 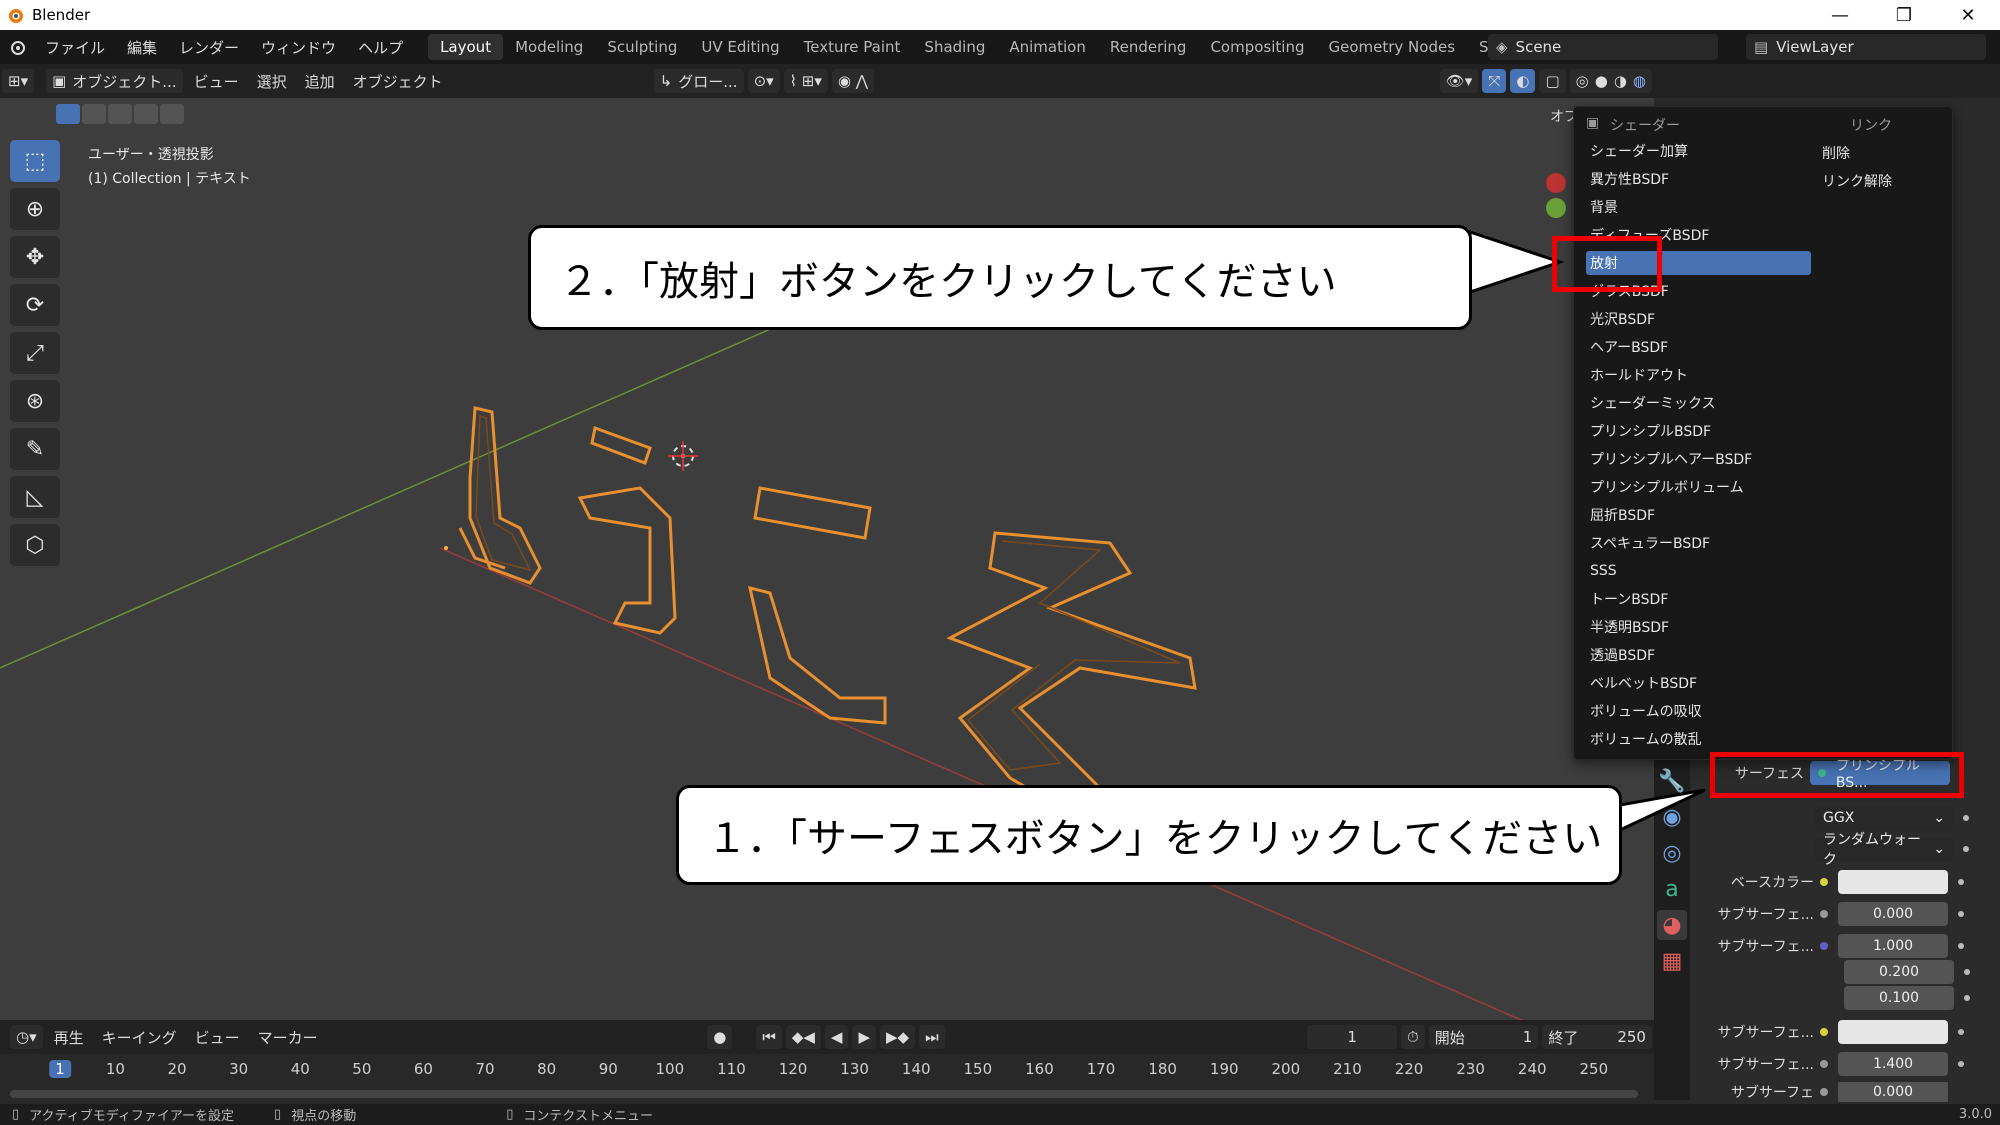 What do you see at coordinates (1047, 47) in the screenshot?
I see `tab-animation: Animation` at bounding box center [1047, 47].